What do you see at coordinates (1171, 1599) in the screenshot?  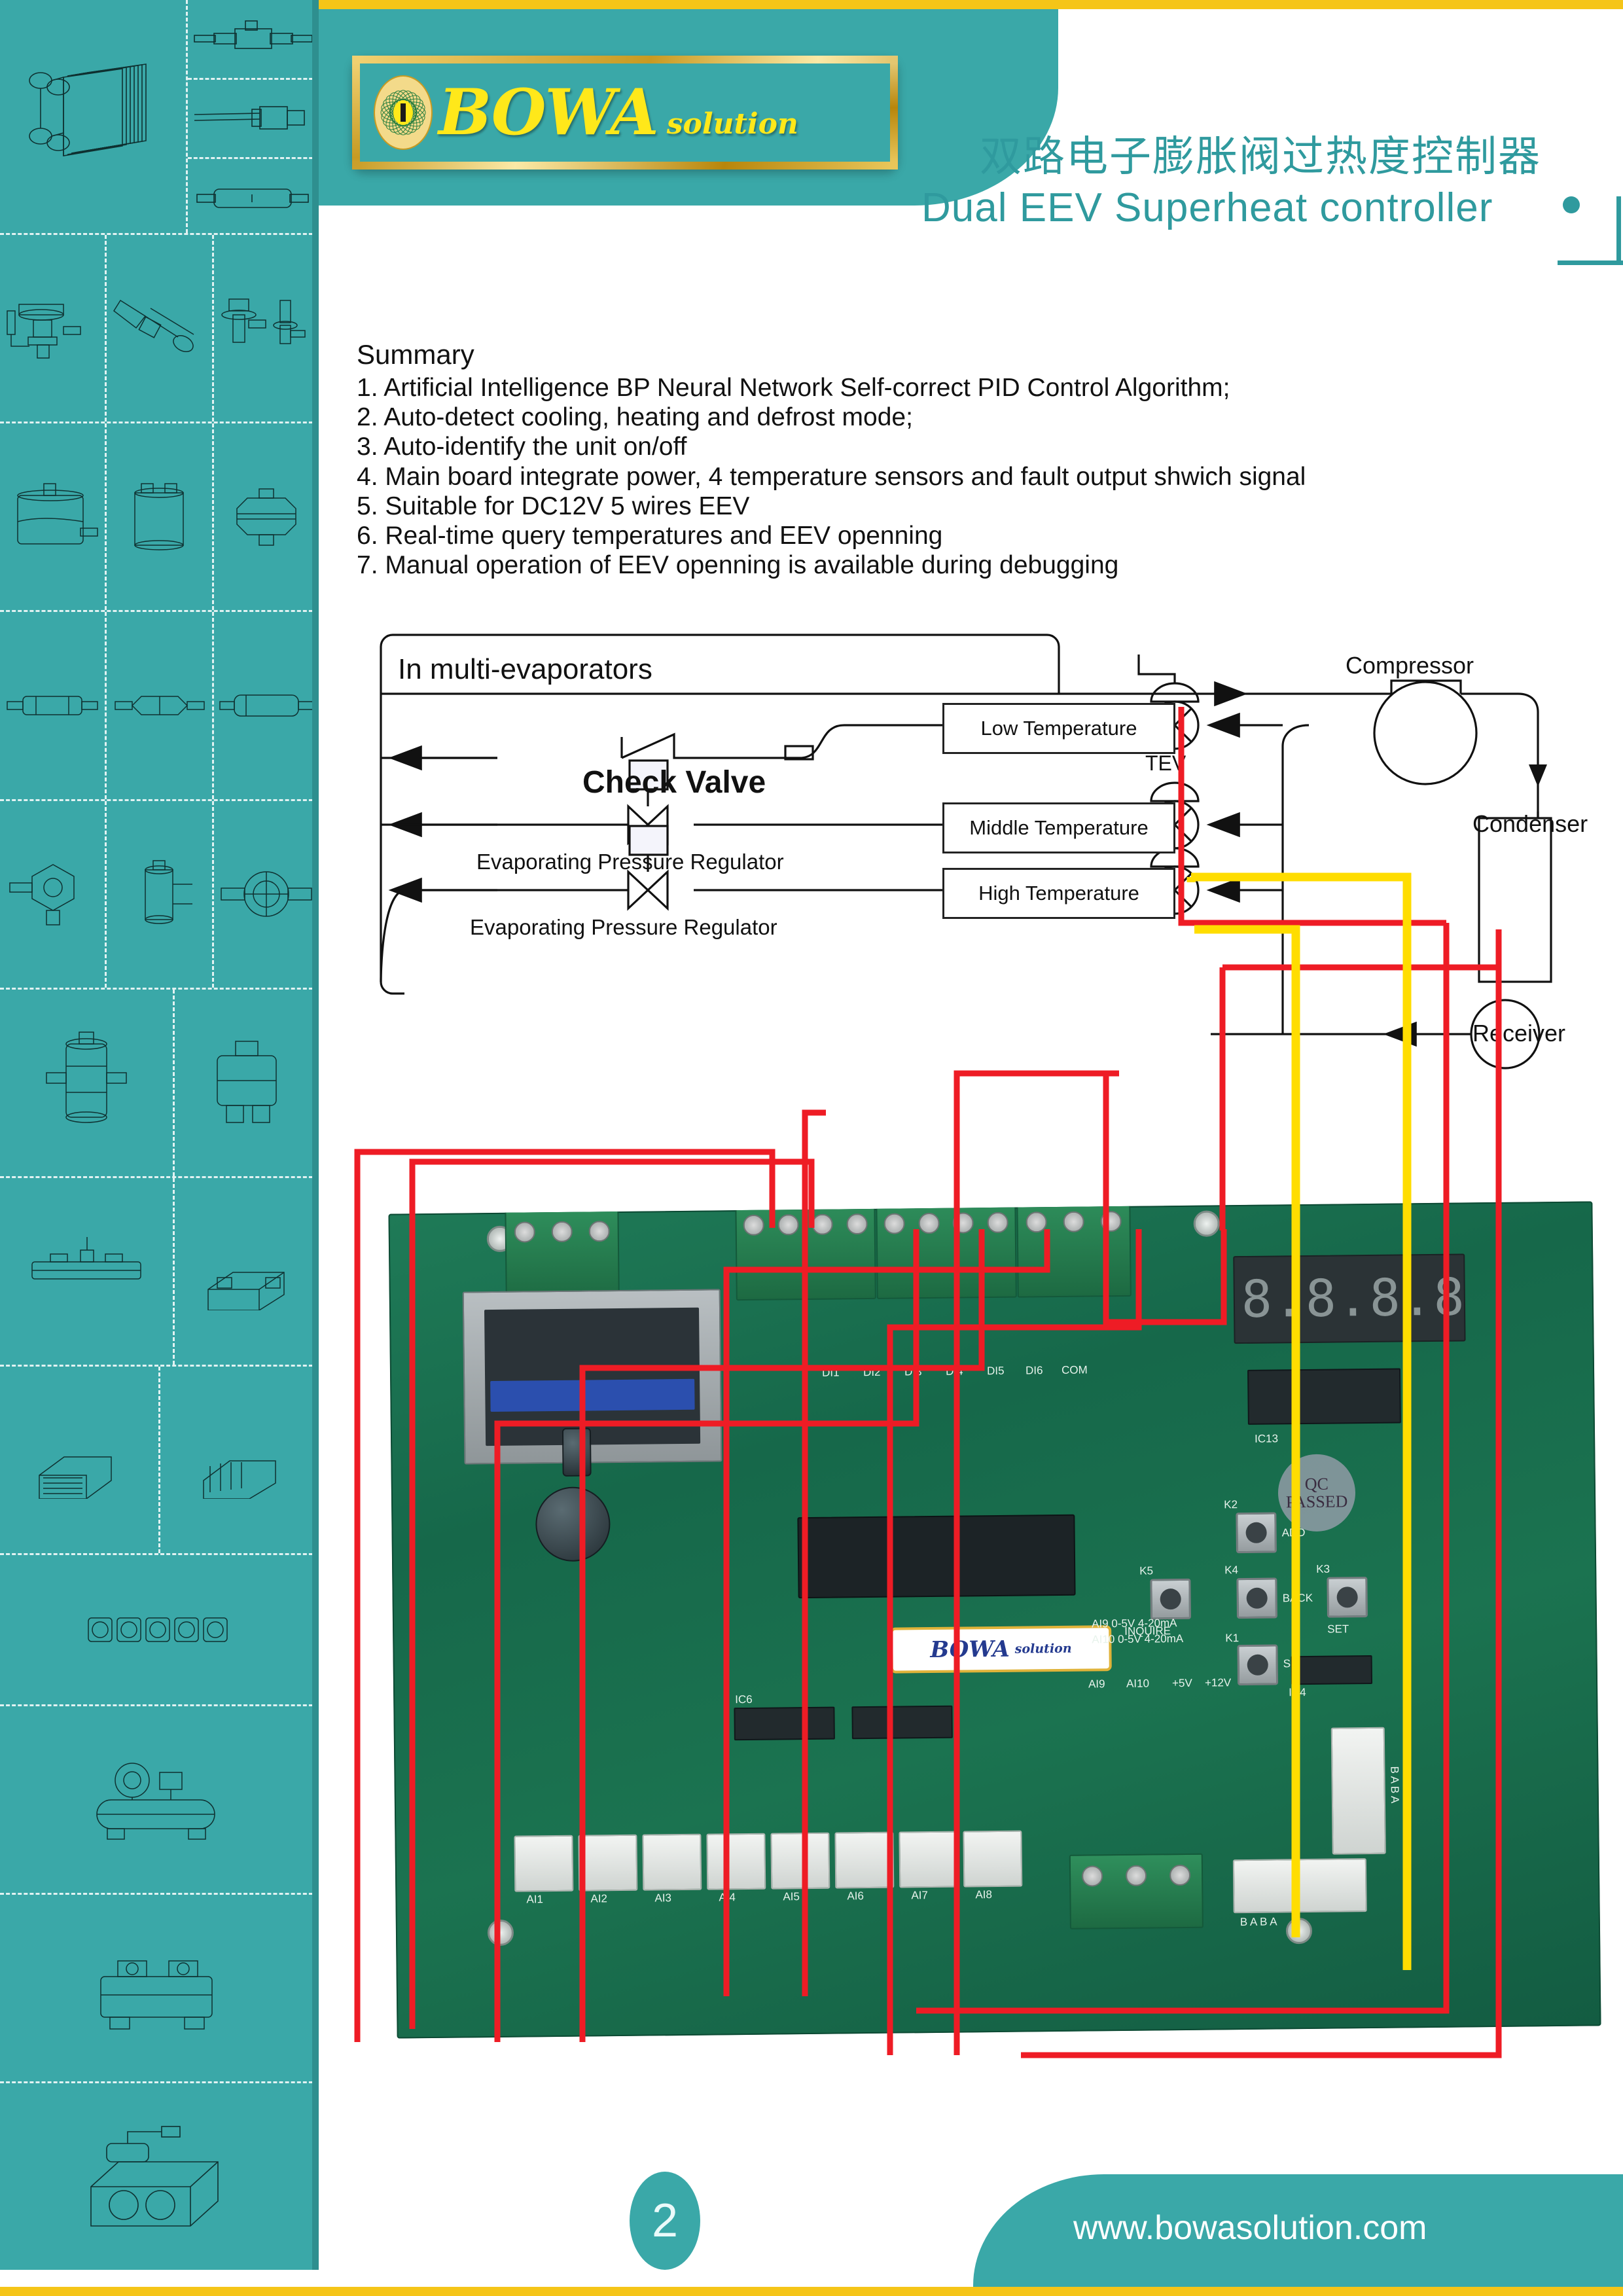 I see `button-inquire` at bounding box center [1171, 1599].